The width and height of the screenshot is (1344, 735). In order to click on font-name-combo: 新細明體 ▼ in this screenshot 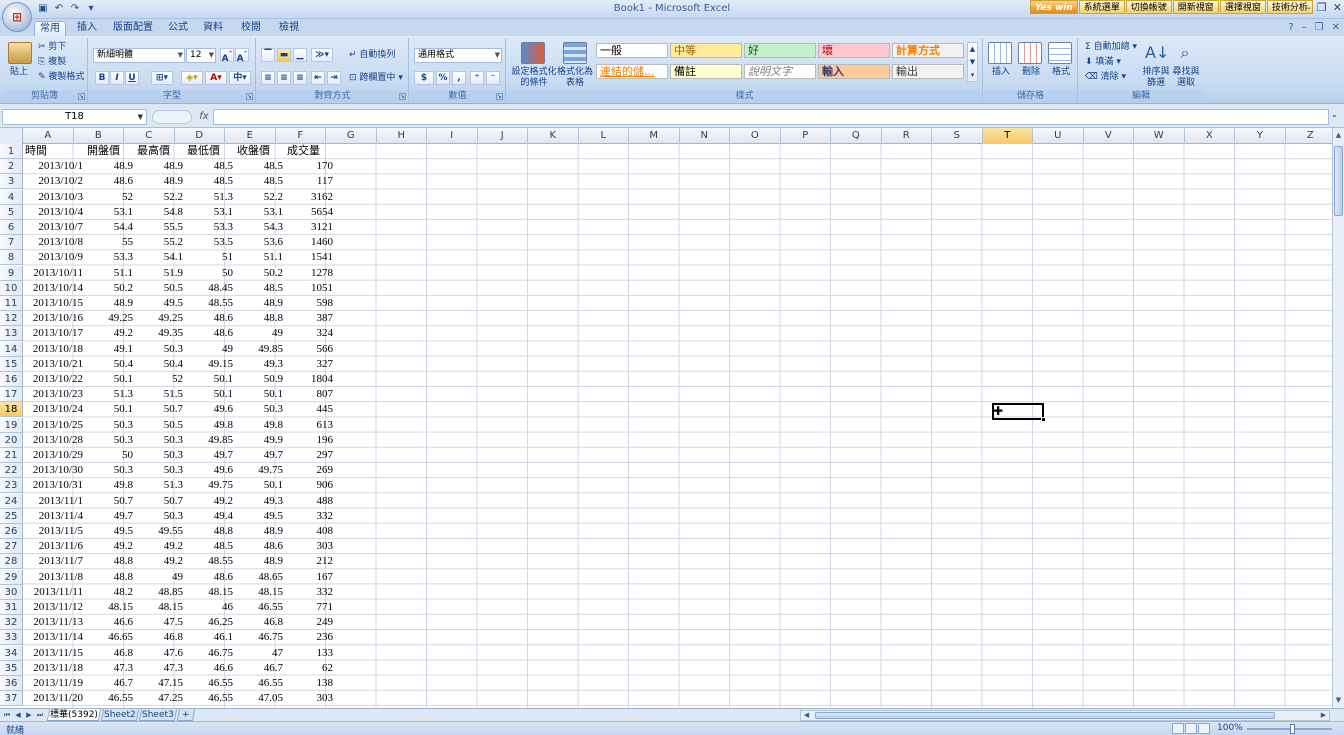, I will do `click(139, 55)`.